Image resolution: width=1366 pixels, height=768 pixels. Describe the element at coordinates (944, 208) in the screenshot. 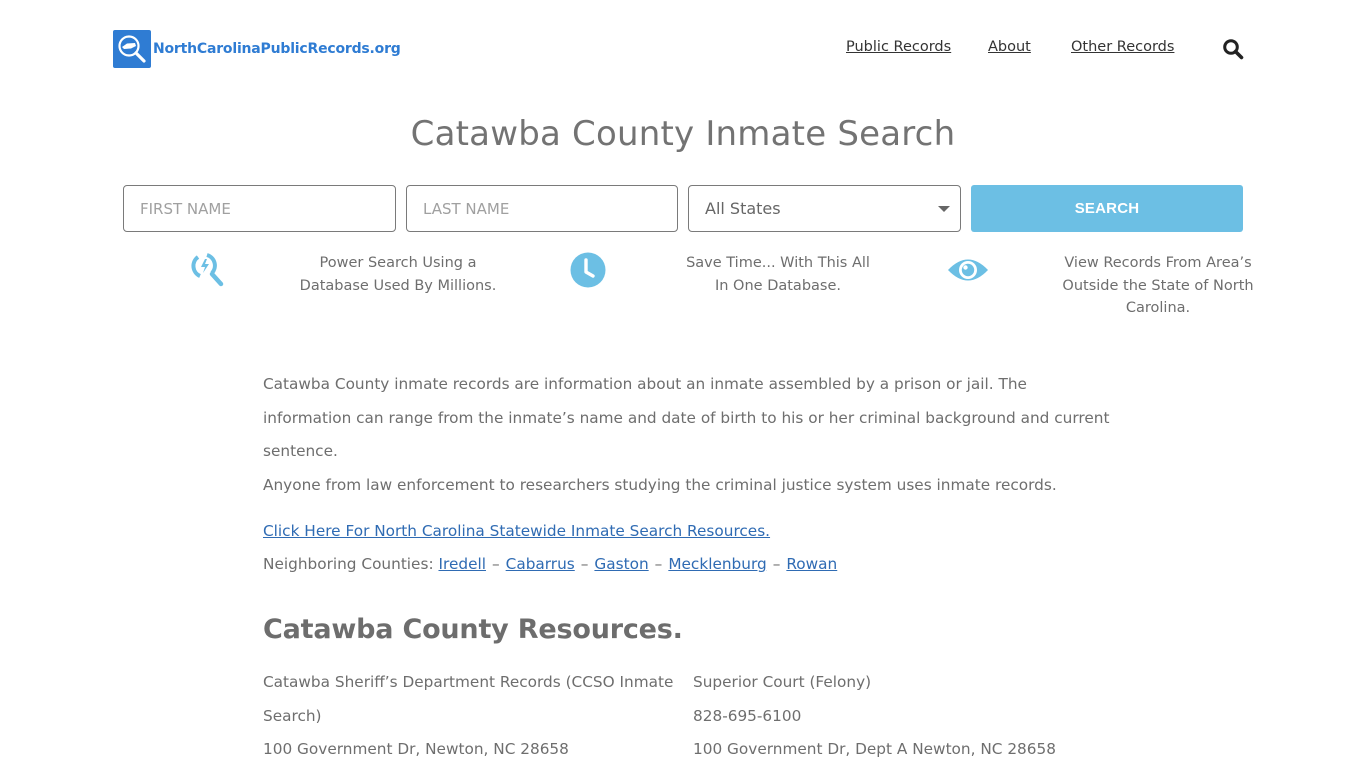

I see `caret-down-icon` at that location.